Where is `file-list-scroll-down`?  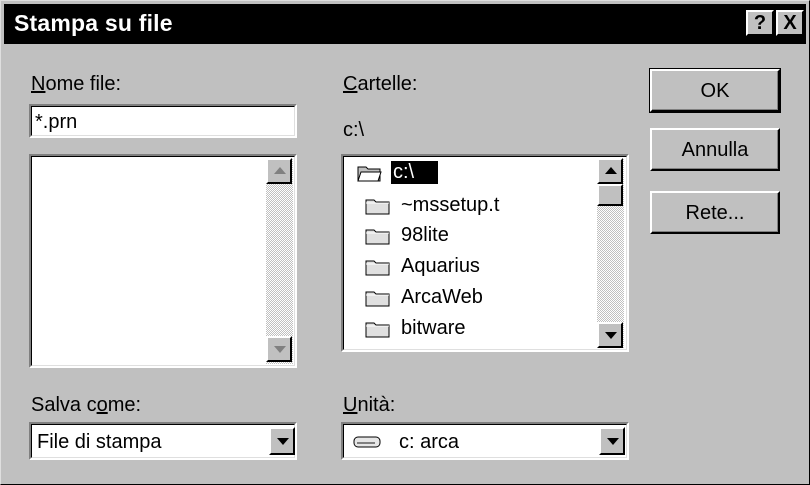 file-list-scroll-down is located at coordinates (279, 349).